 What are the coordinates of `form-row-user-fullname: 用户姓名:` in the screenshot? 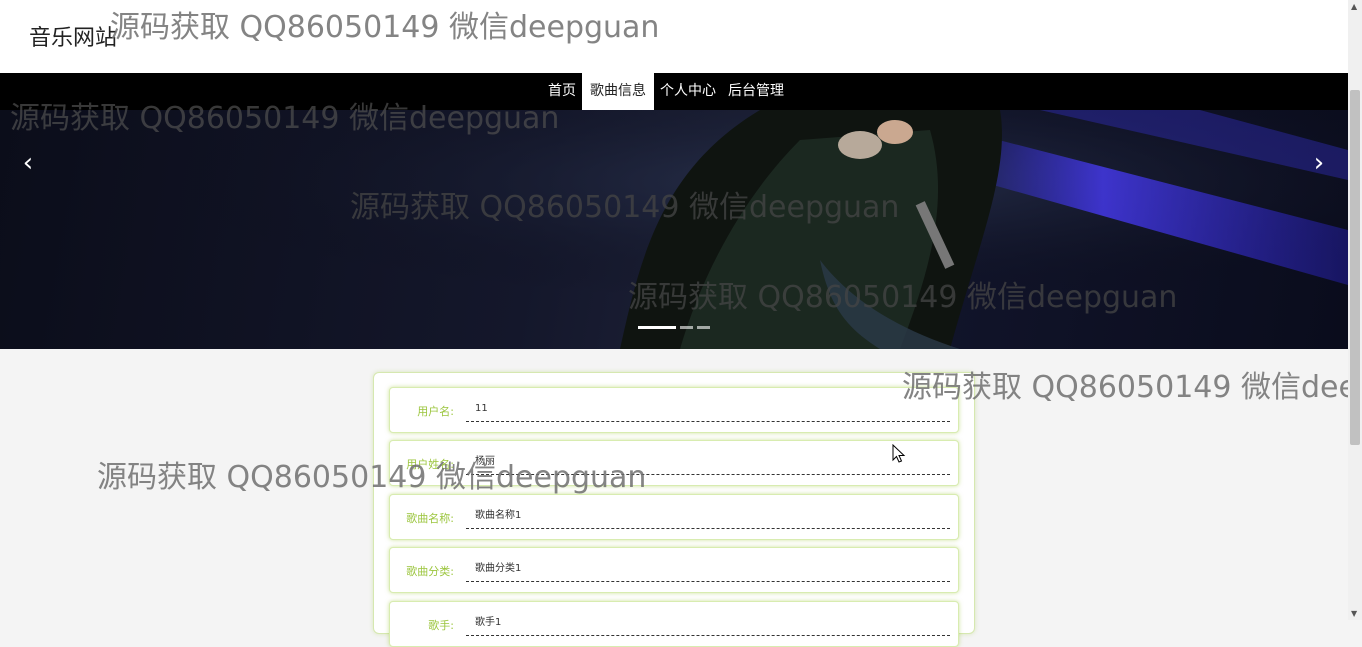 It's located at (674, 463).